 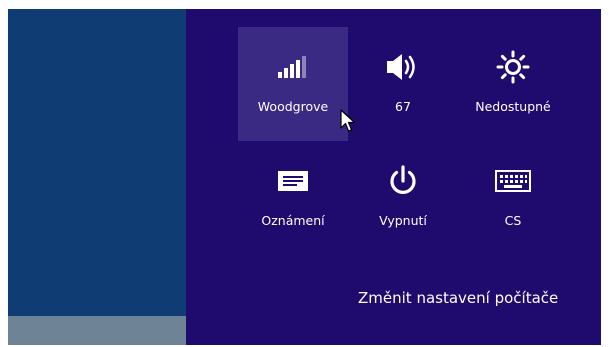 What do you see at coordinates (513, 220) in the screenshot?
I see `keyboard-label: CS` at bounding box center [513, 220].